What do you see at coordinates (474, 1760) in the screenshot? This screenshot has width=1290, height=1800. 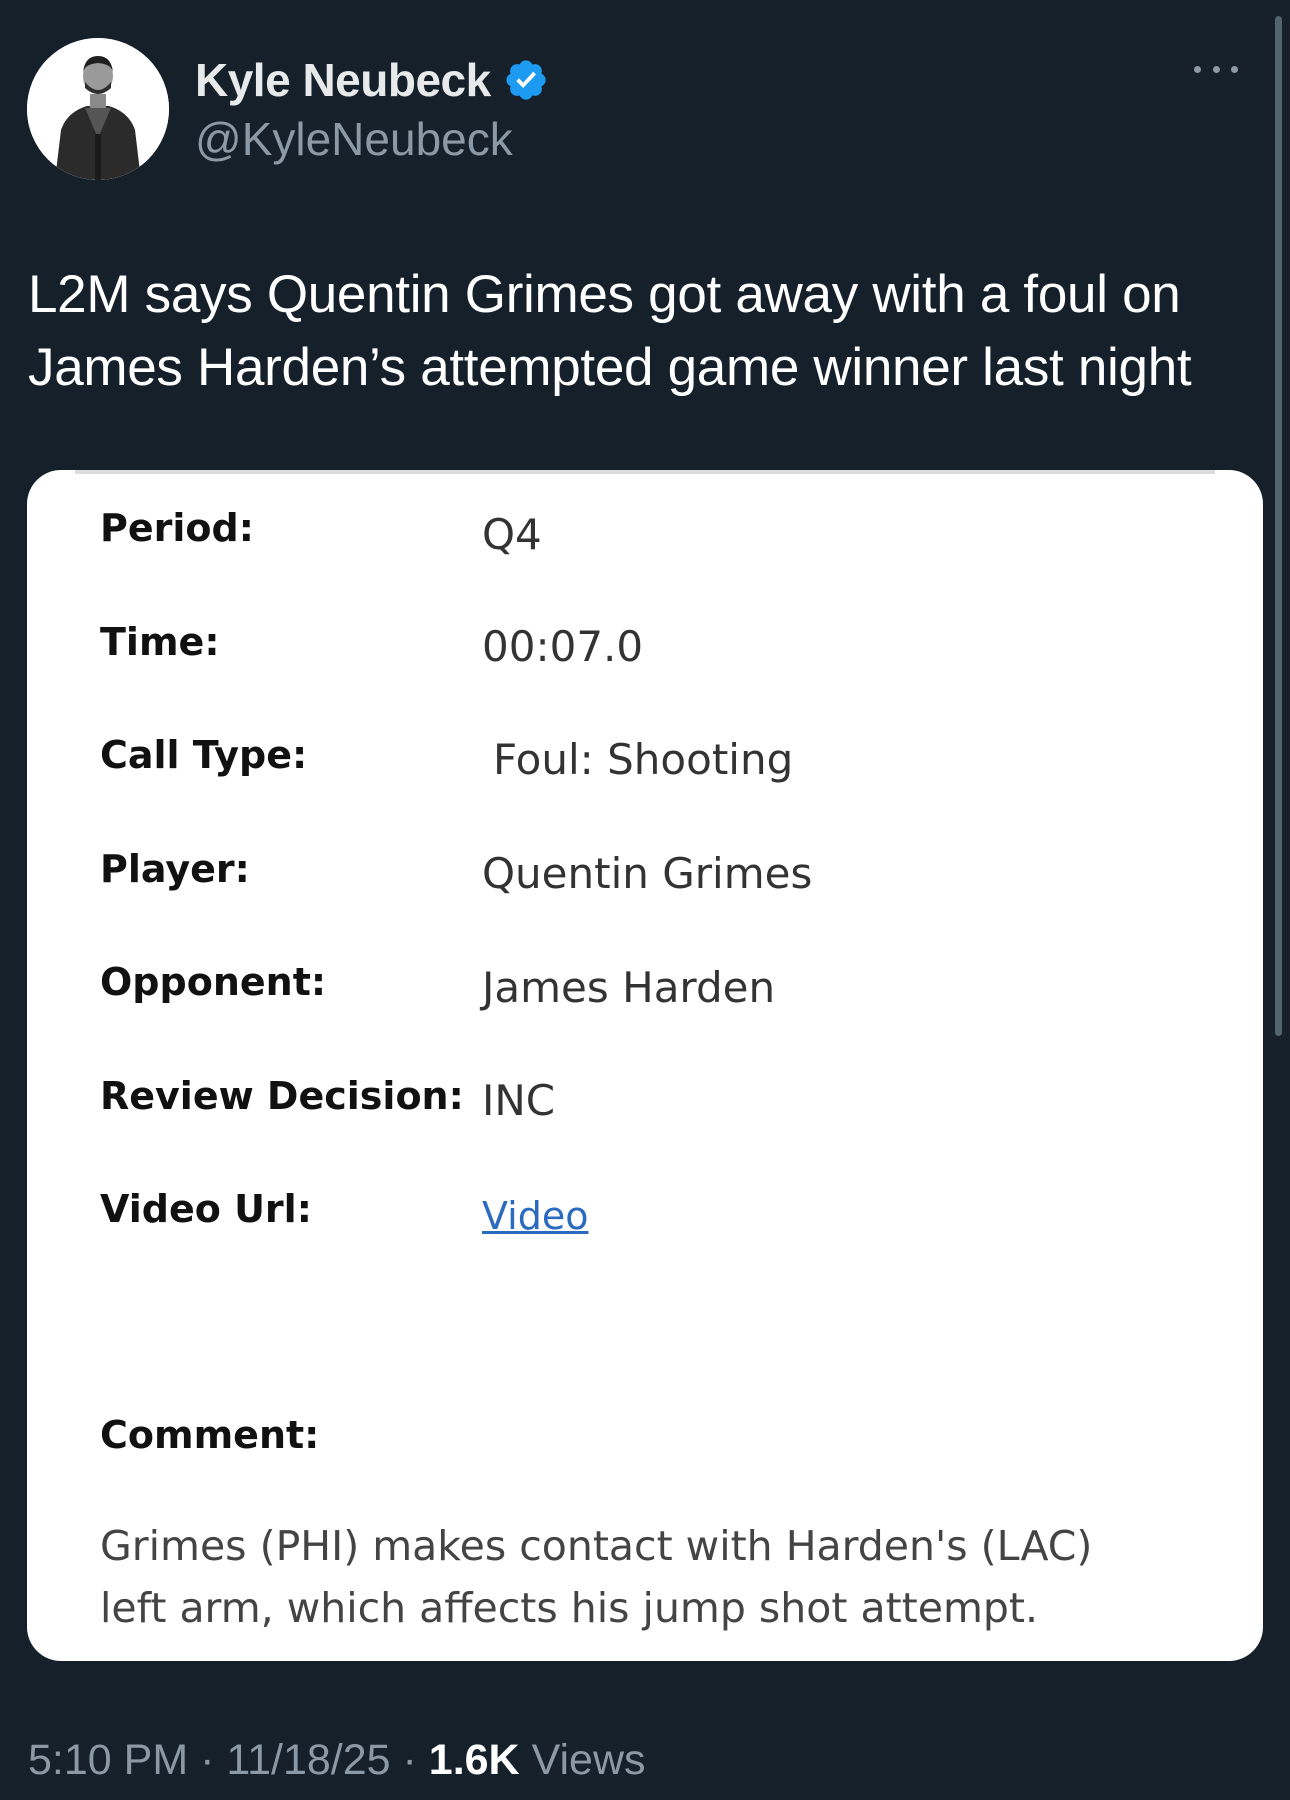 I see `views-count: 1.6K` at bounding box center [474, 1760].